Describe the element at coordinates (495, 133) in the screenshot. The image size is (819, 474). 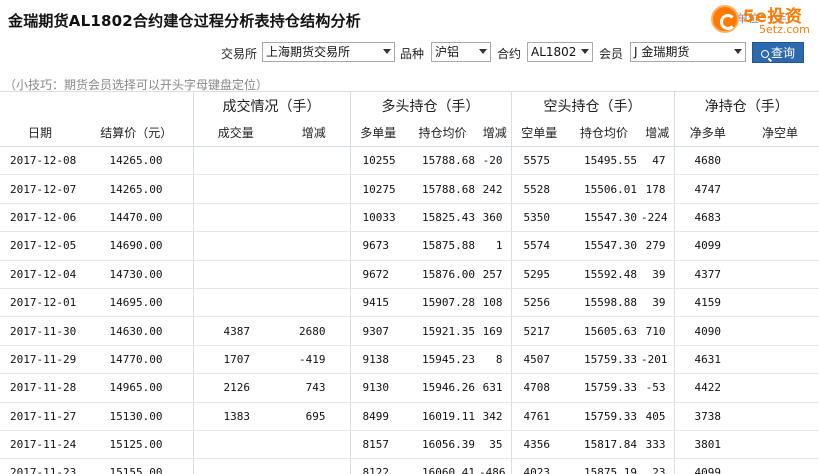
I see `col-long-change: 增减` at that location.